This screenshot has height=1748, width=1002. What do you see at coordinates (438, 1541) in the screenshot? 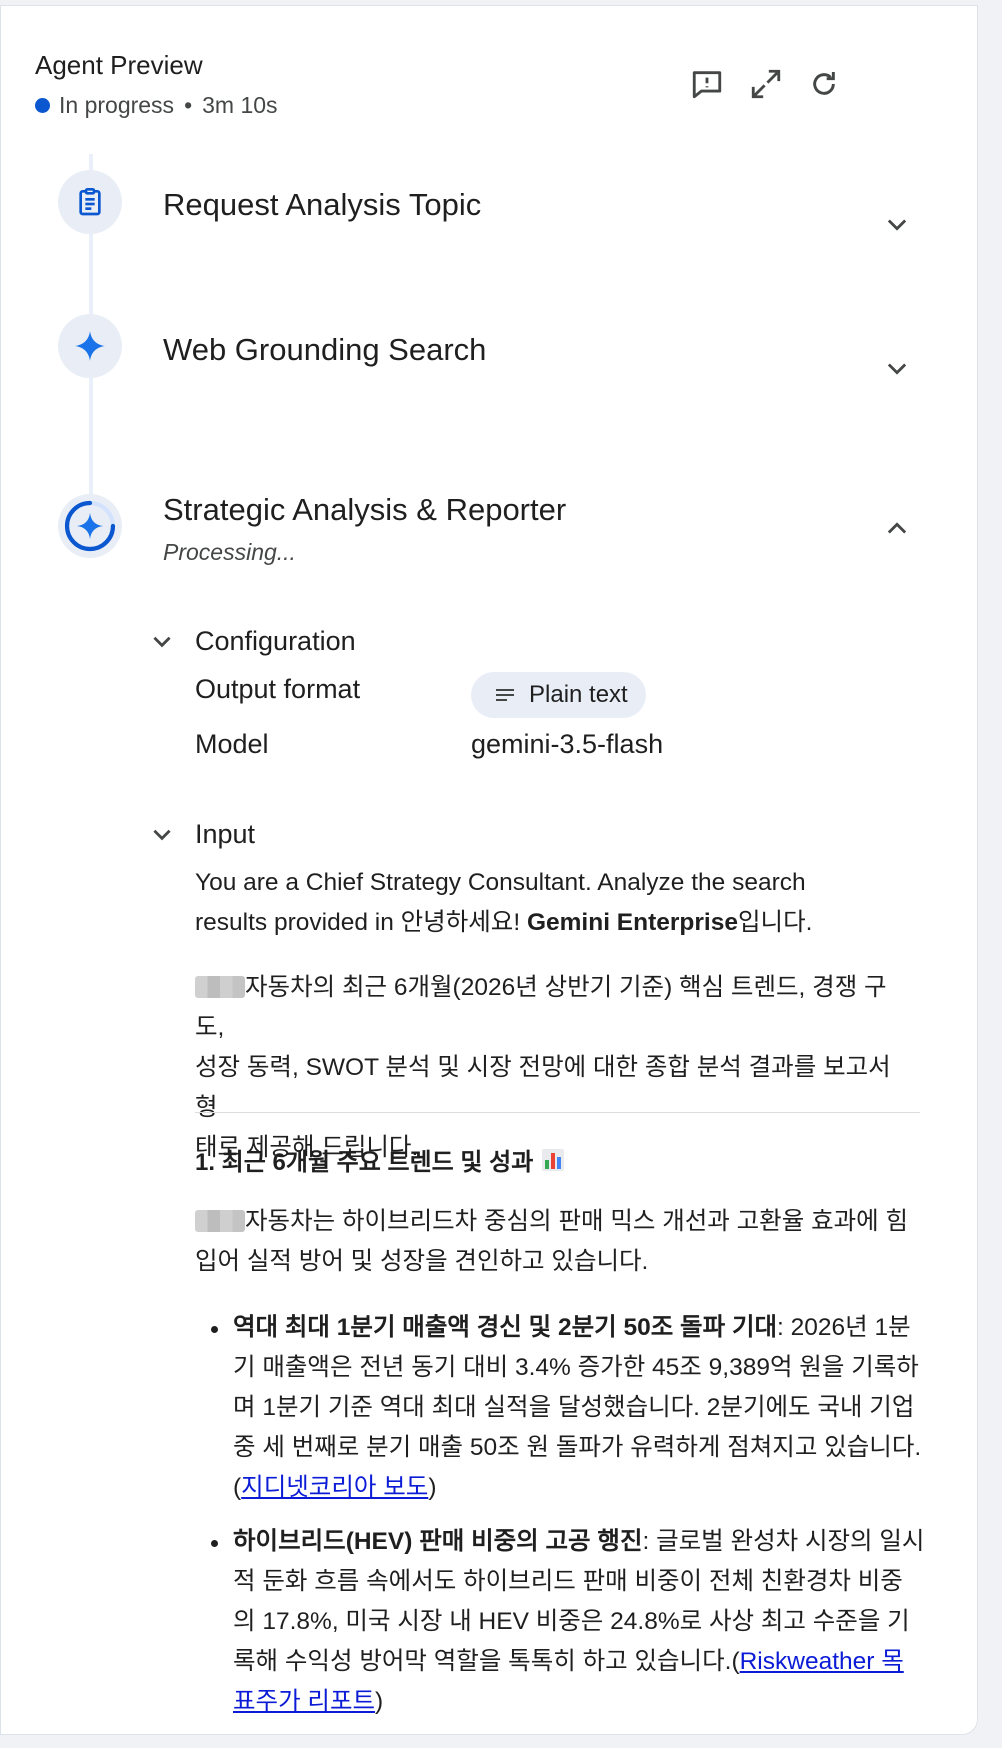
I see `bullet-bold: 하이브리드(HEV) 판매 비중의 고공 행진` at bounding box center [438, 1541].